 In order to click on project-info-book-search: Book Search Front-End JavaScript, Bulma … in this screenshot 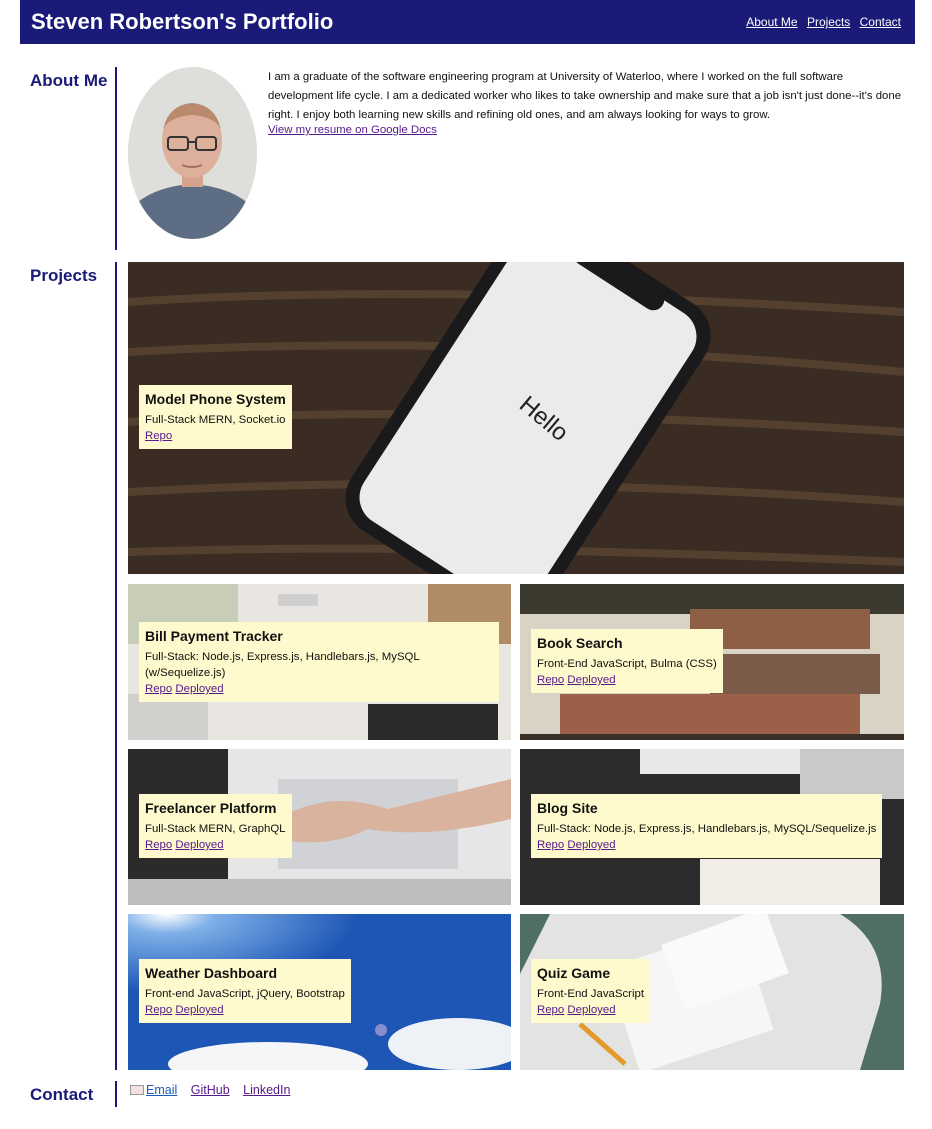, I will do `click(627, 661)`.